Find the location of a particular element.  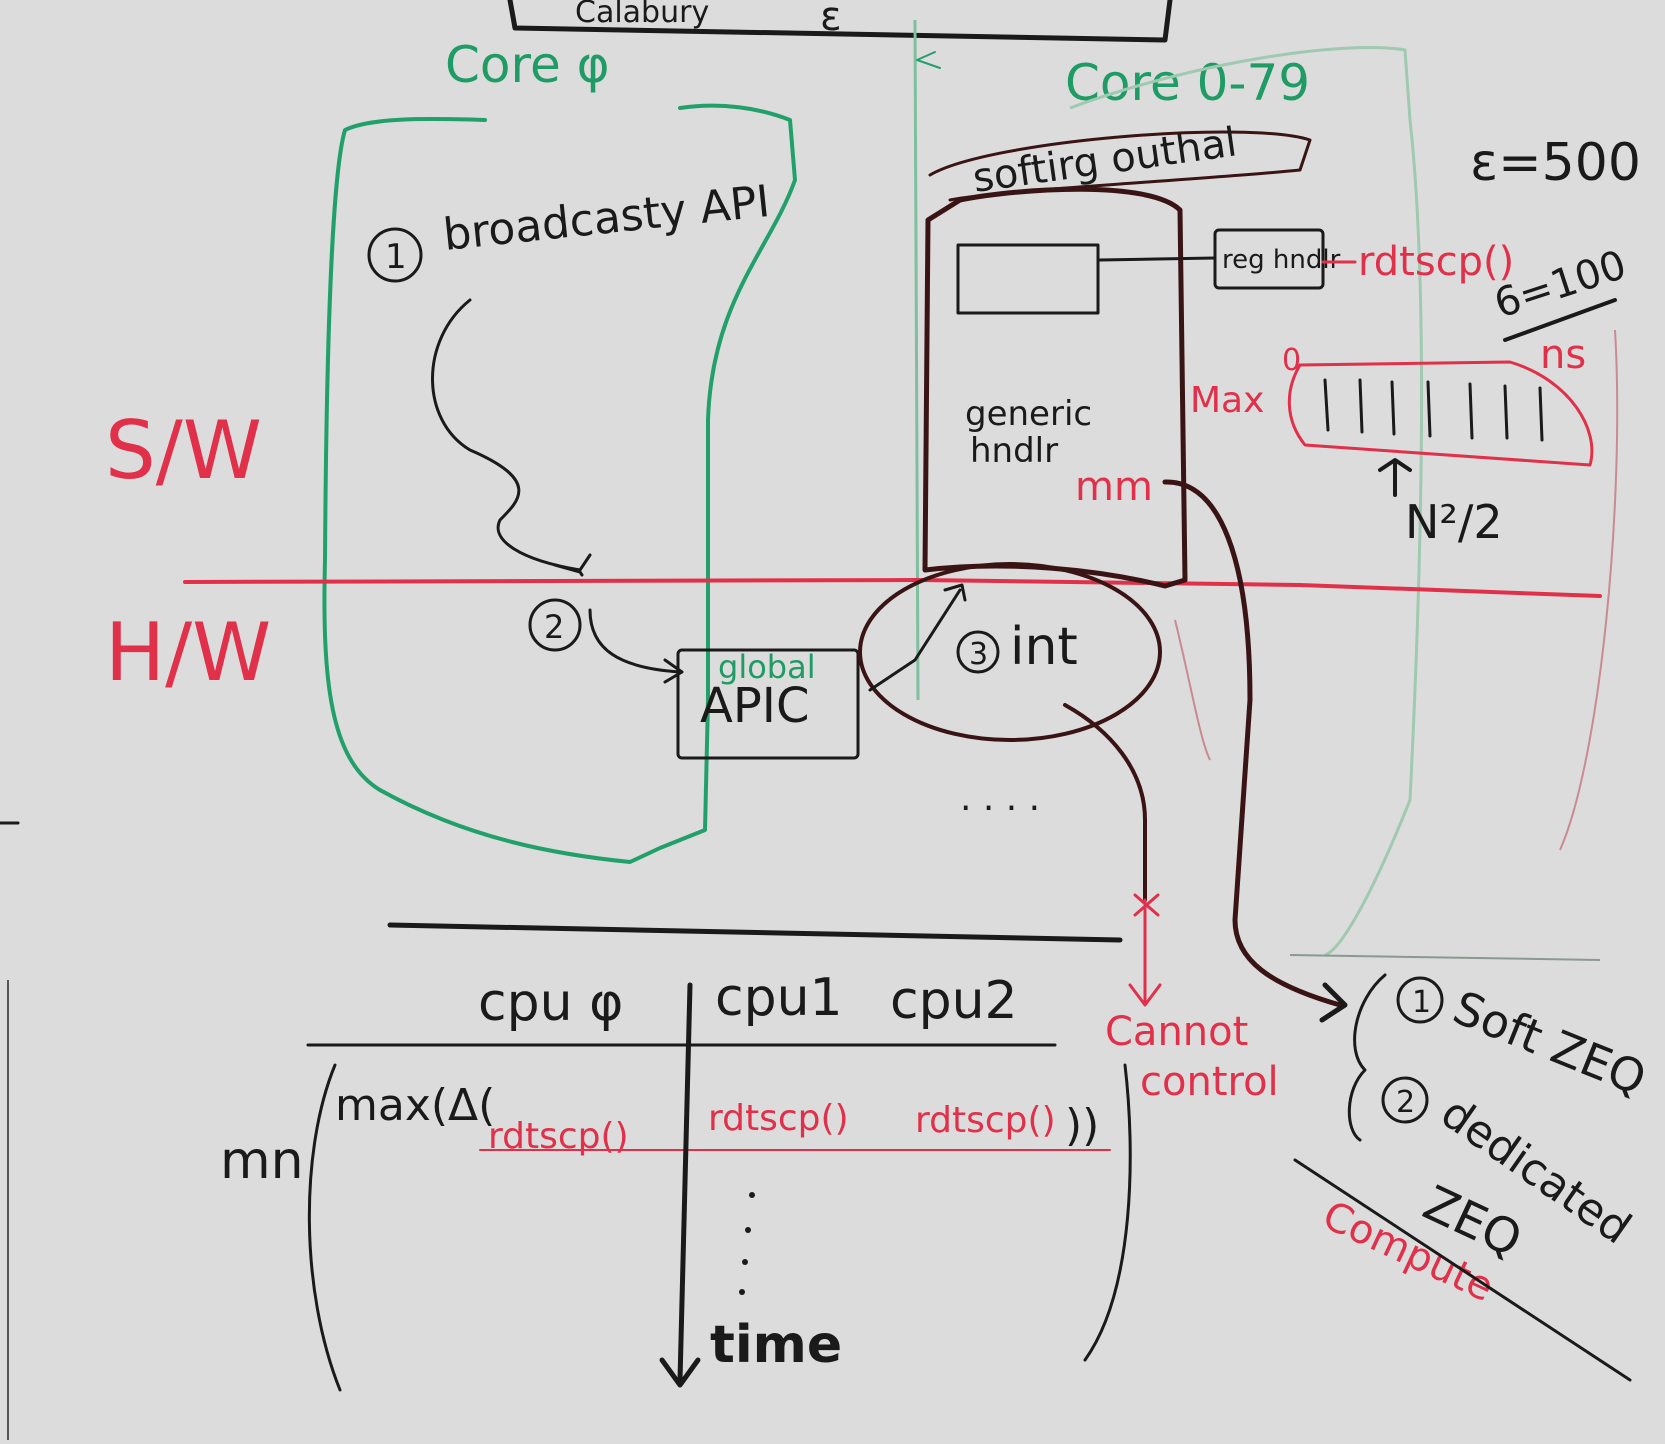

rdtscp-cpu2: rdtscp() is located at coordinates (985, 1120).